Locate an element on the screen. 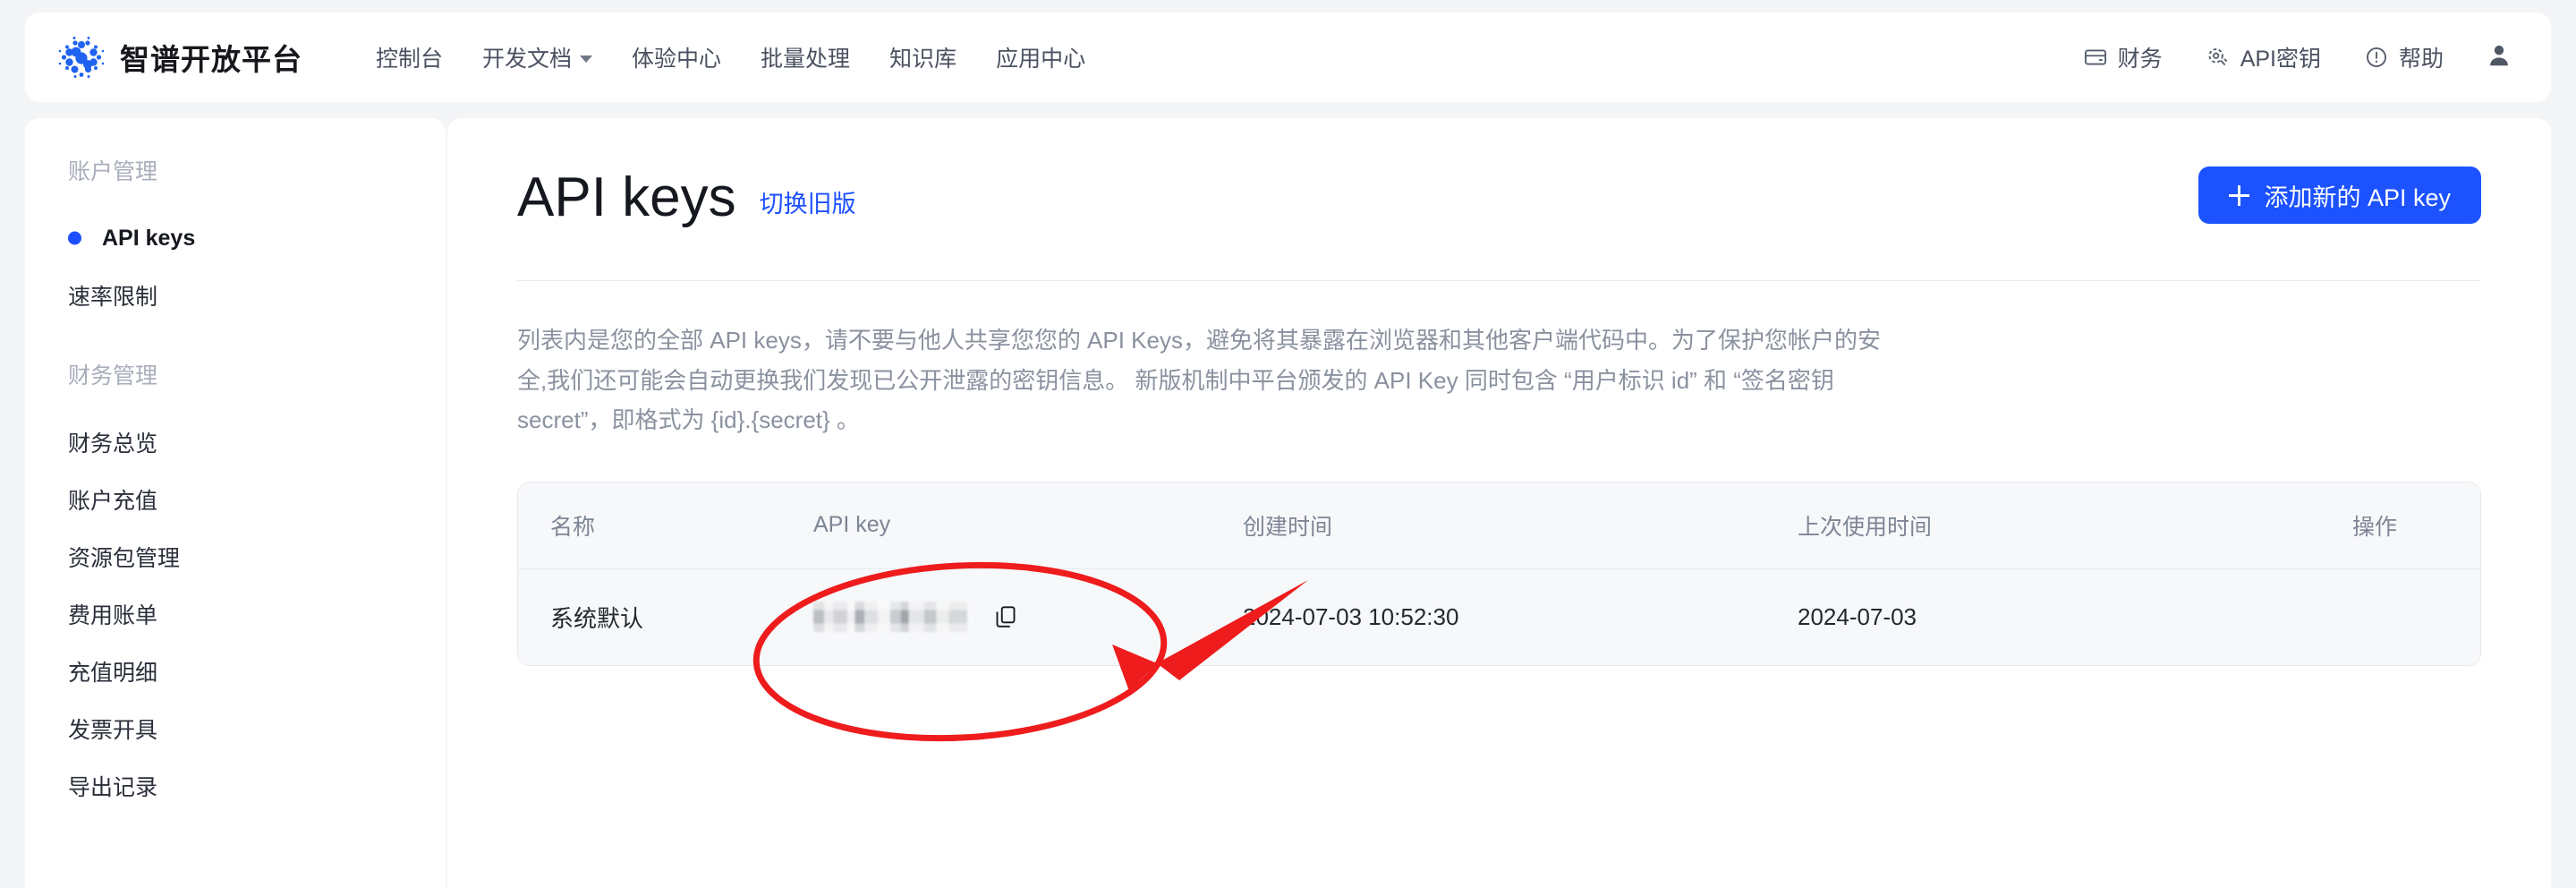  sidebar-group-account: 账户管理 API keys 速率限制 is located at coordinates (236, 239).